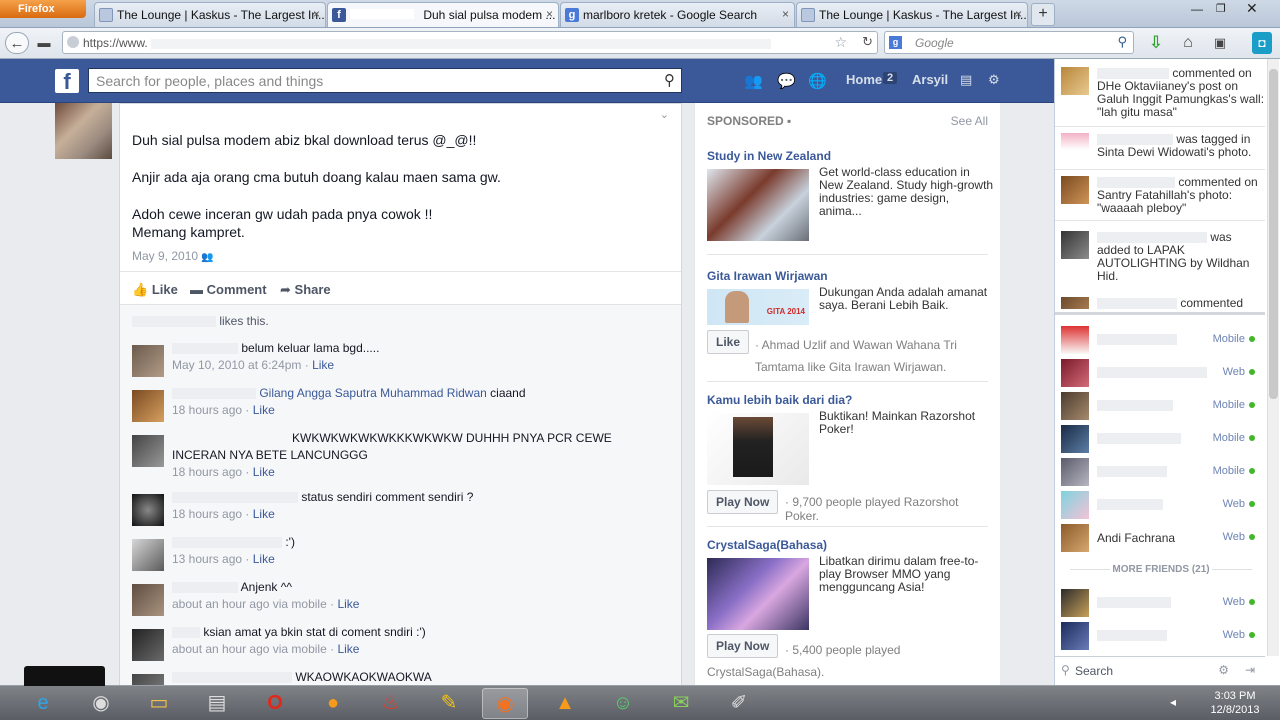 The height and width of the screenshot is (720, 1280). Describe the element at coordinates (1188, 43) in the screenshot. I see `home-icon: ⌂` at that location.